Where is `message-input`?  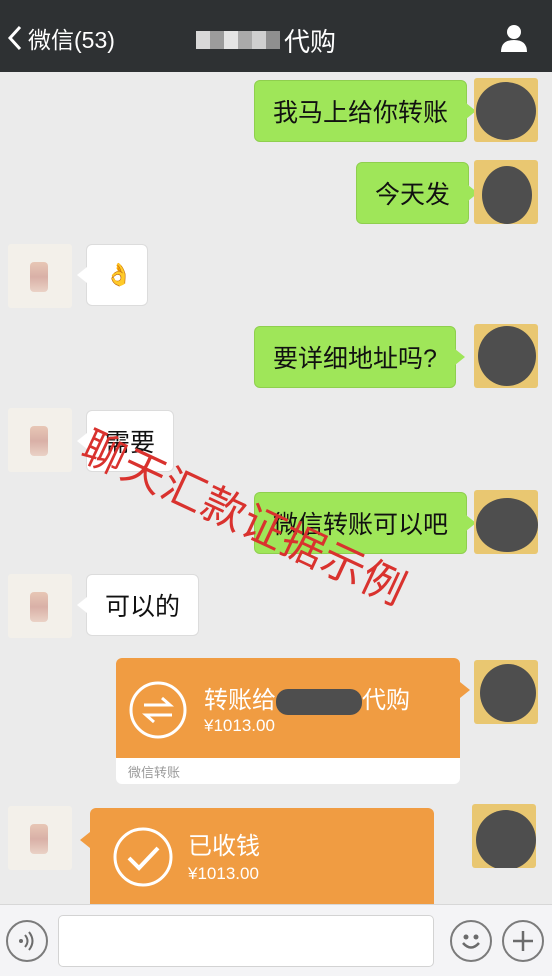
message-input is located at coordinates (246, 941).